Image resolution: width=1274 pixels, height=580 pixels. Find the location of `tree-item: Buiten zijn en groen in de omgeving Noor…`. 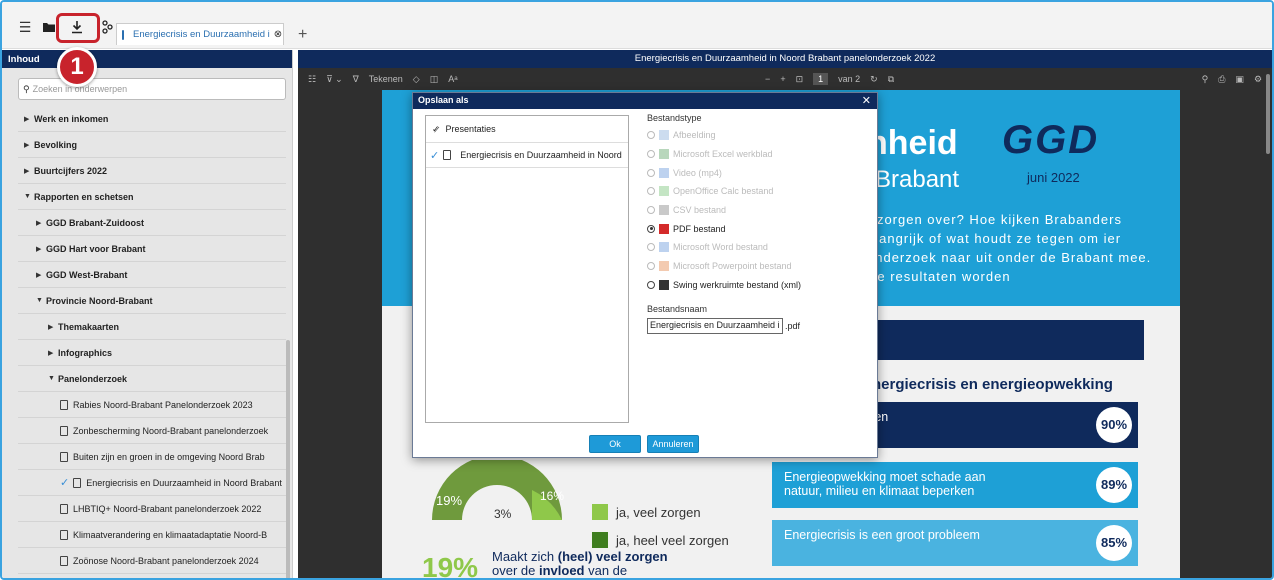

tree-item: Buiten zijn en groen in de omgeving Noor… is located at coordinates (152, 457).